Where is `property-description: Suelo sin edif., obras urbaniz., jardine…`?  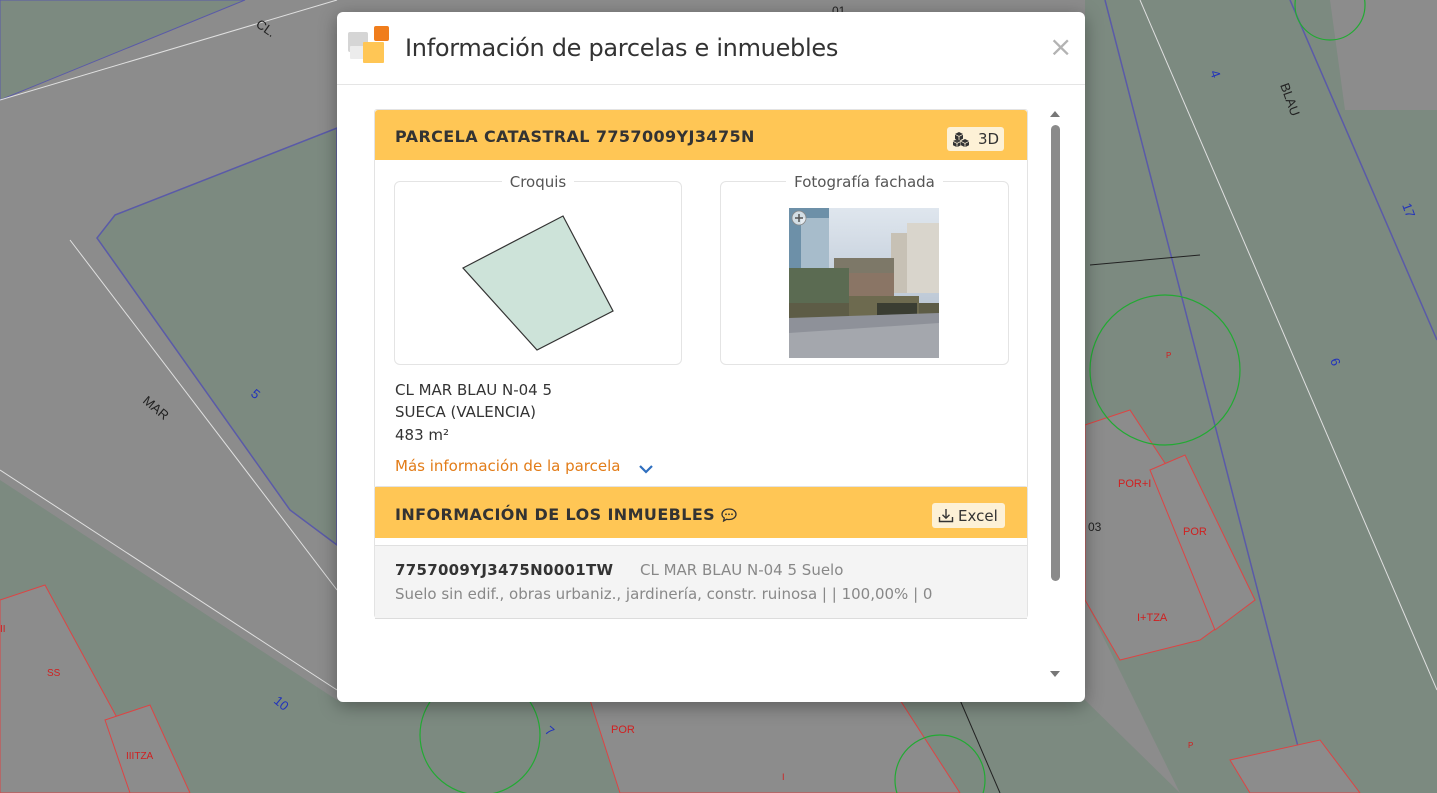 property-description: Suelo sin edif., obras urbaniz., jardine… is located at coordinates (664, 594).